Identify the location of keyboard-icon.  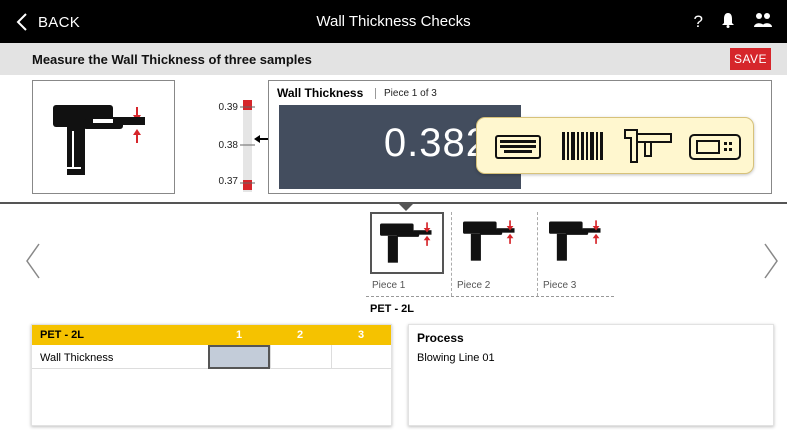
(518, 149).